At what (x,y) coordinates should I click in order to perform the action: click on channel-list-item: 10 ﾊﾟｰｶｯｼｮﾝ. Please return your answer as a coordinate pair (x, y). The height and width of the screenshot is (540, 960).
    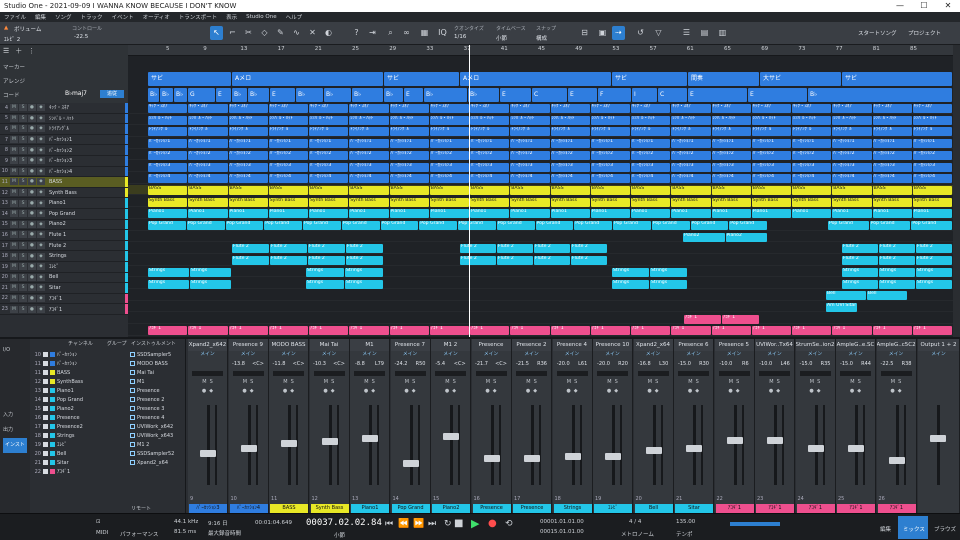
    Looking at the image, I should click on (79, 354).